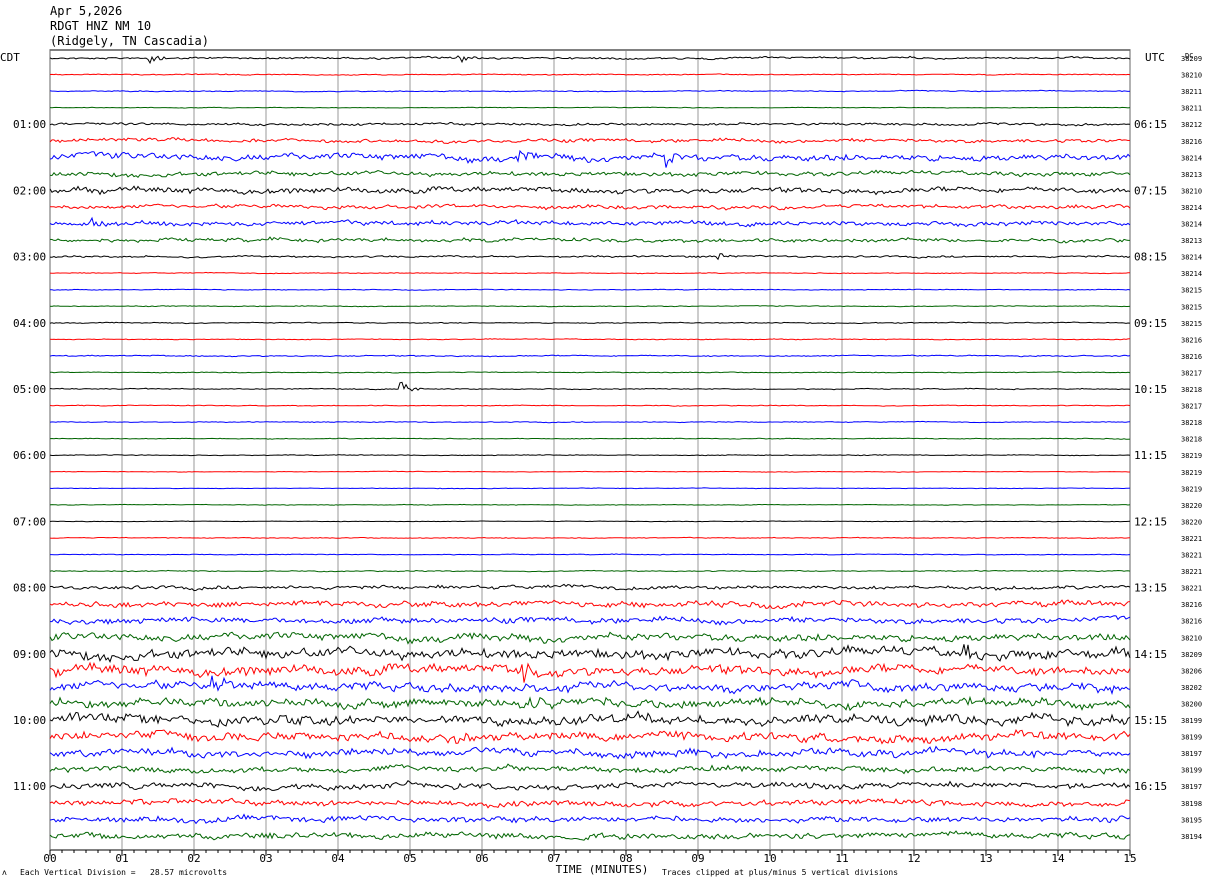 The width and height of the screenshot is (1210, 886). Describe the element at coordinates (1150, 588) in the screenshot. I see `right-hour-label: 13:15` at that location.